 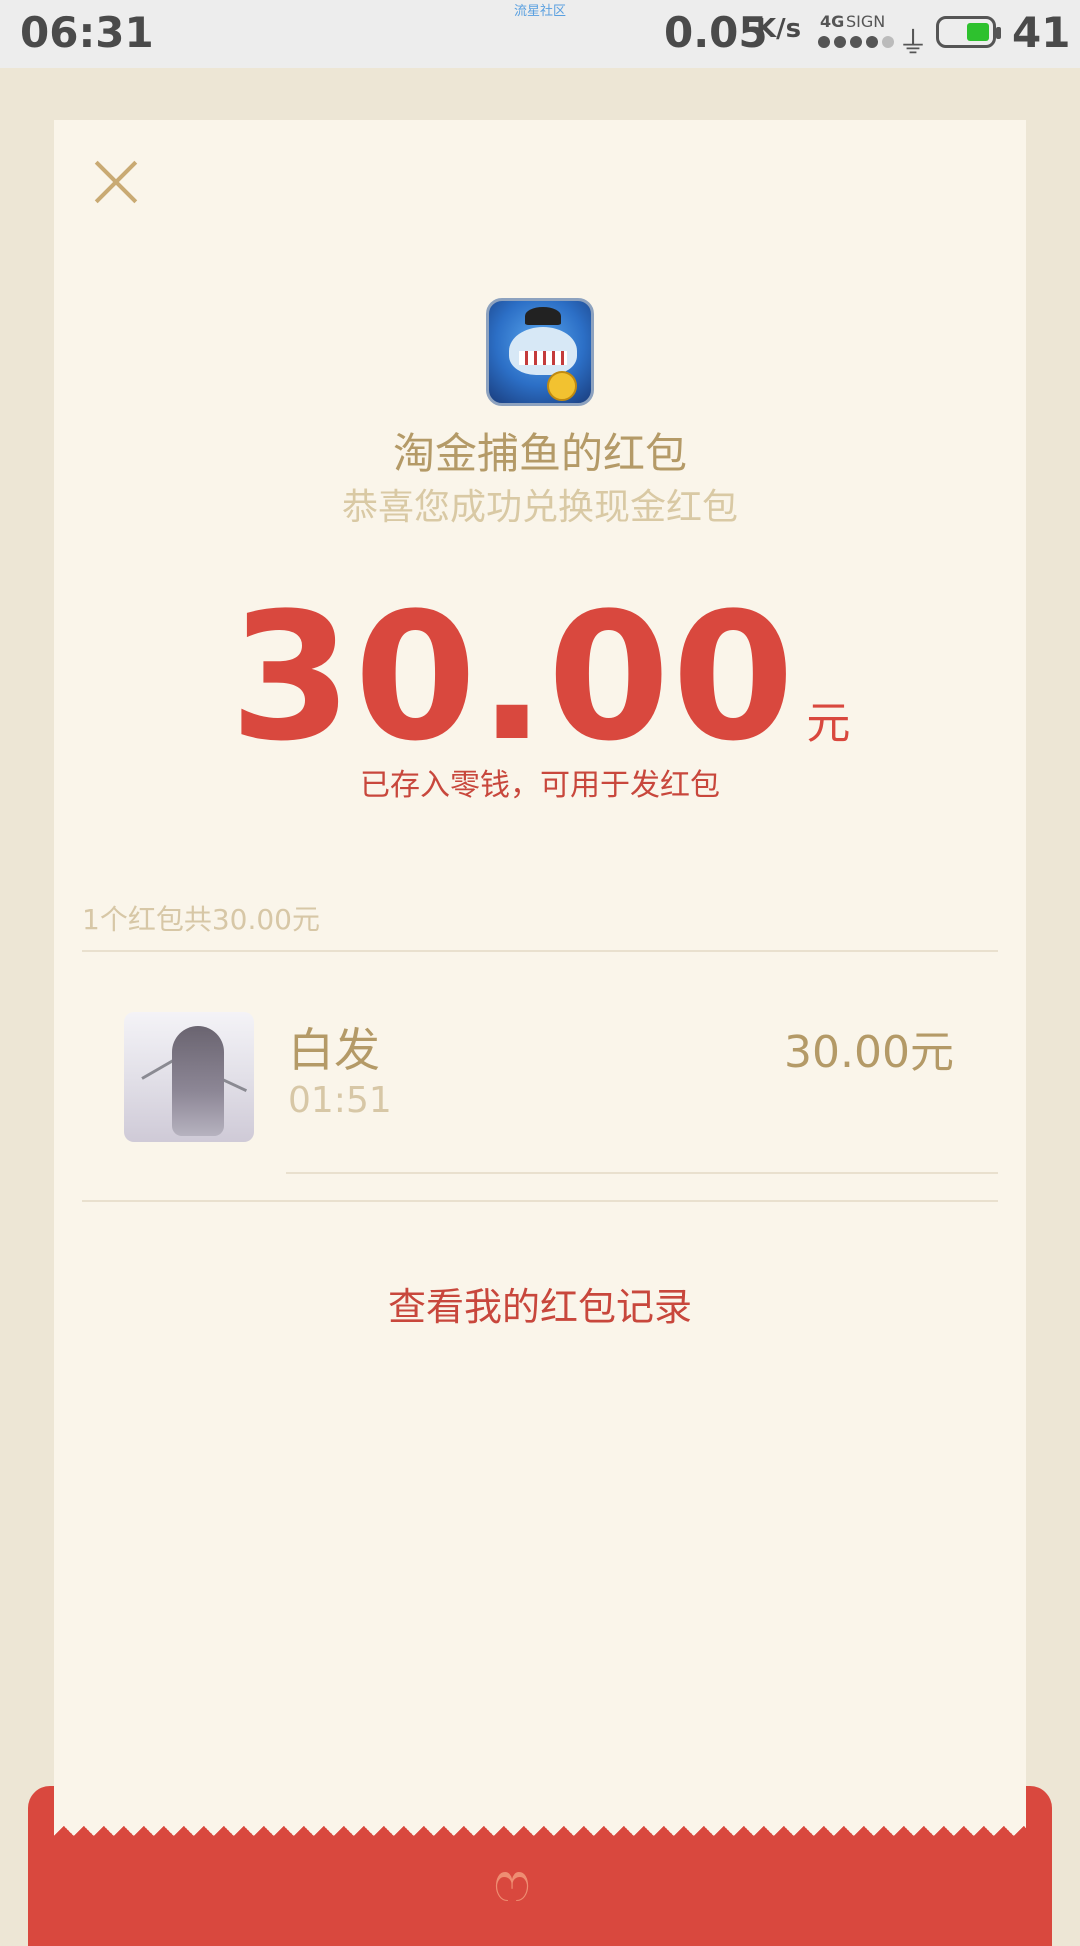 I want to click on avatar, so click(x=189, y=1077).